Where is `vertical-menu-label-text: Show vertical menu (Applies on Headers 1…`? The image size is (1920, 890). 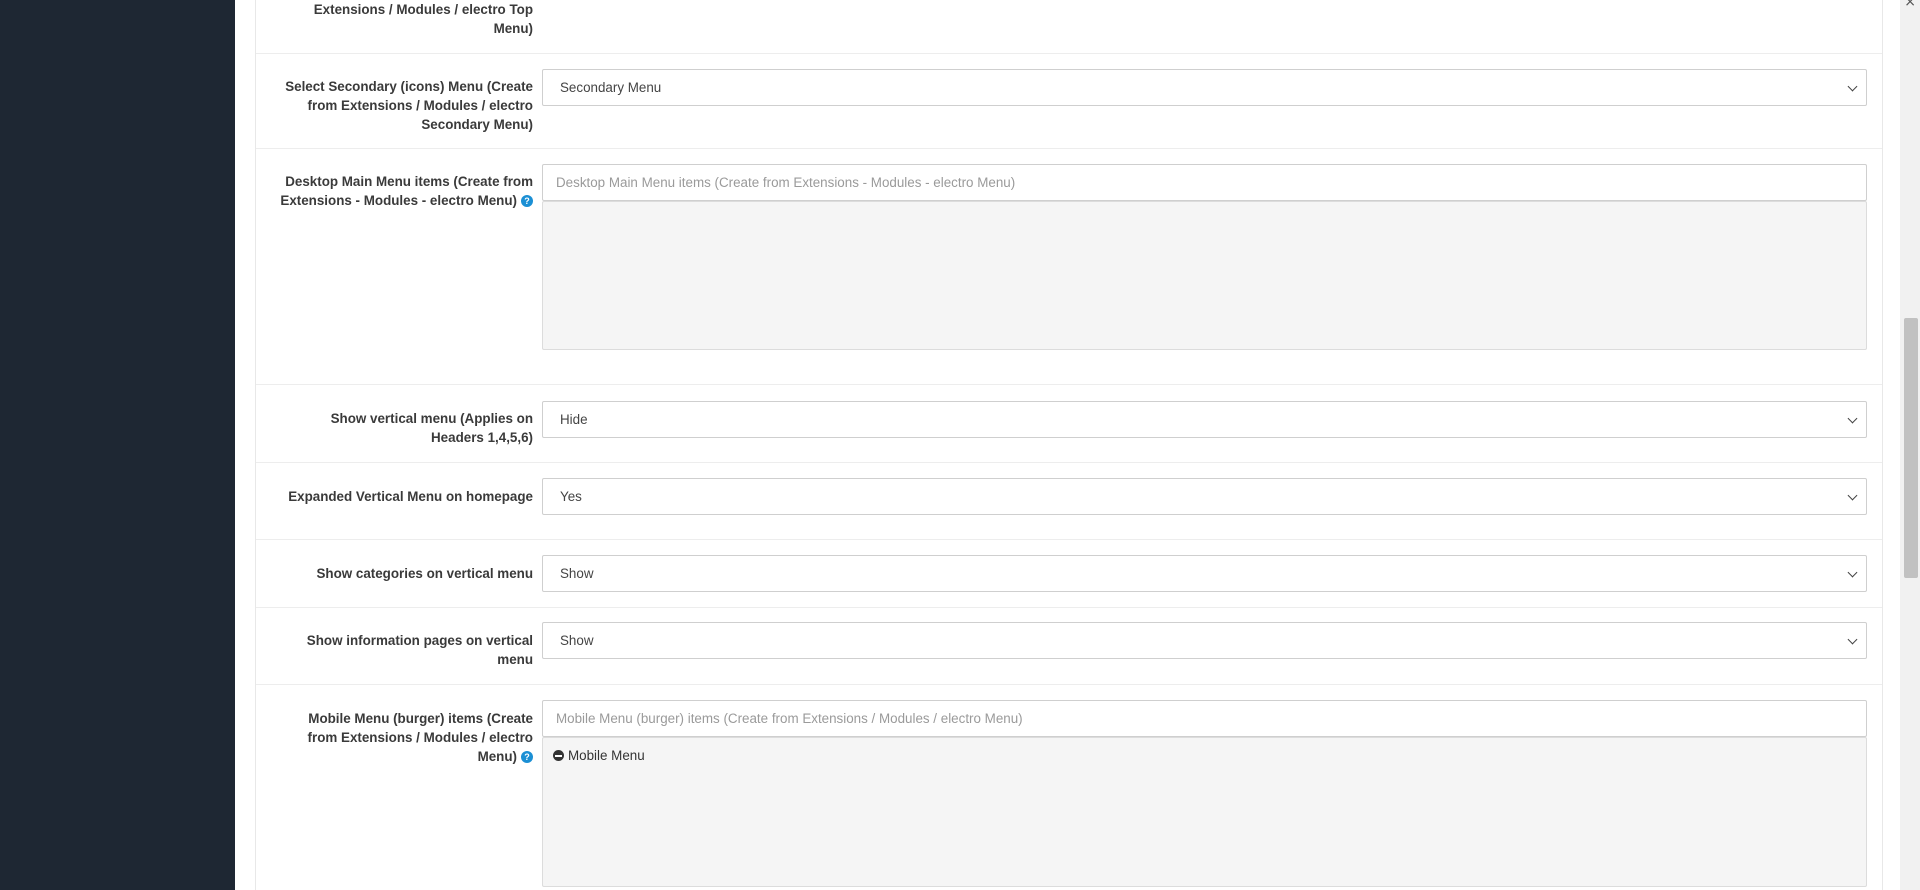
vertical-menu-label-text: Show vertical menu (Applies on Headers 1… is located at coordinates (431, 428).